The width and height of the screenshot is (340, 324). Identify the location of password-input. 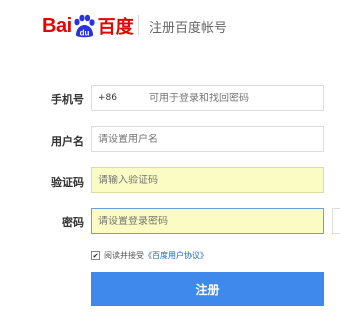
(210, 221).